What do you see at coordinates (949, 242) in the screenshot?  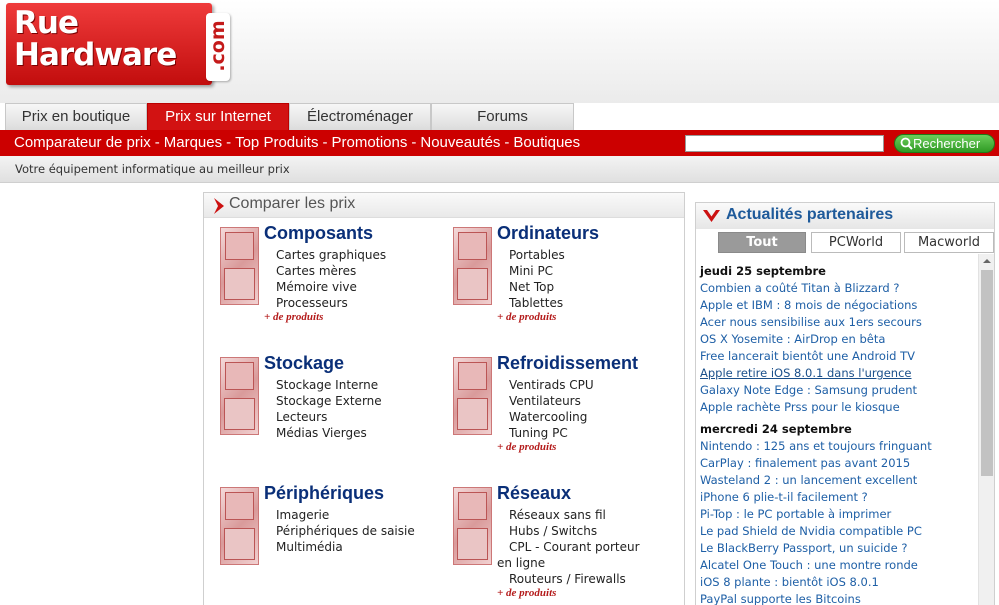 I see `news-tab-macworld: Macworld` at bounding box center [949, 242].